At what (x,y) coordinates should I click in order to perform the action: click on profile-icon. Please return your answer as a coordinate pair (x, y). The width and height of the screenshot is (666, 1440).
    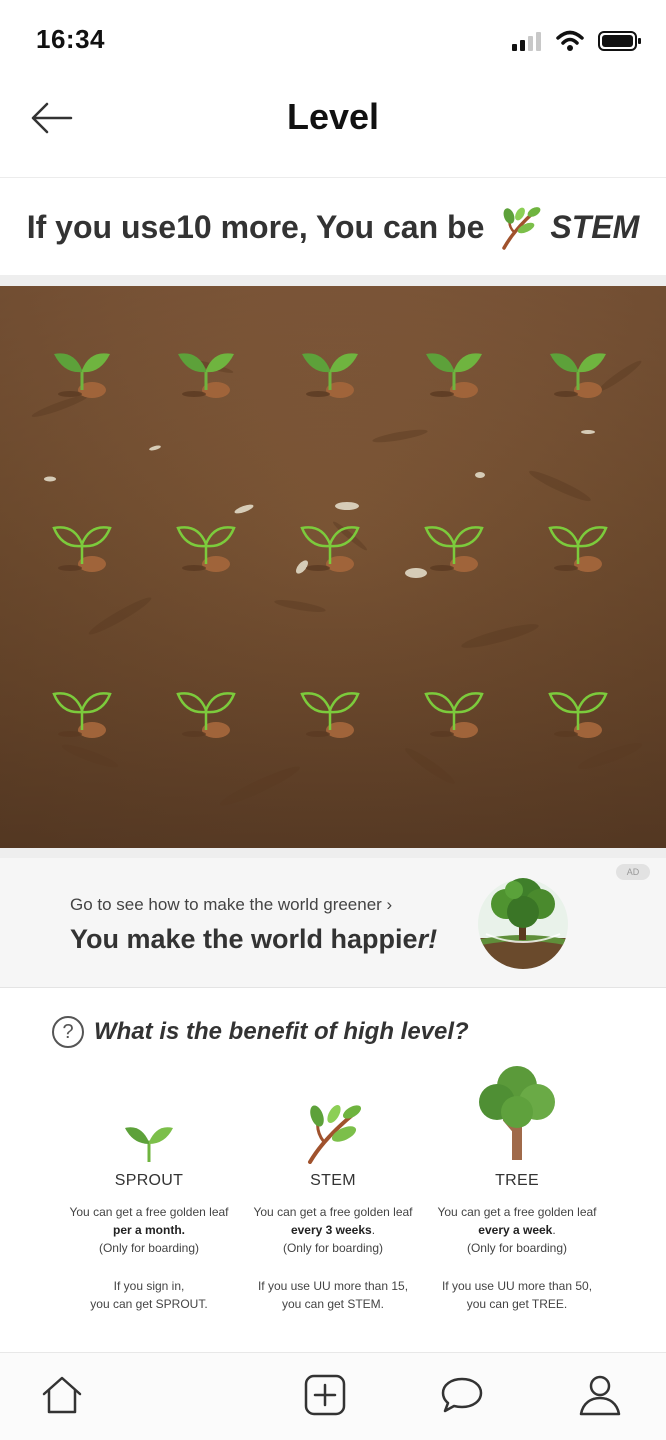
    Looking at the image, I should click on (600, 1395).